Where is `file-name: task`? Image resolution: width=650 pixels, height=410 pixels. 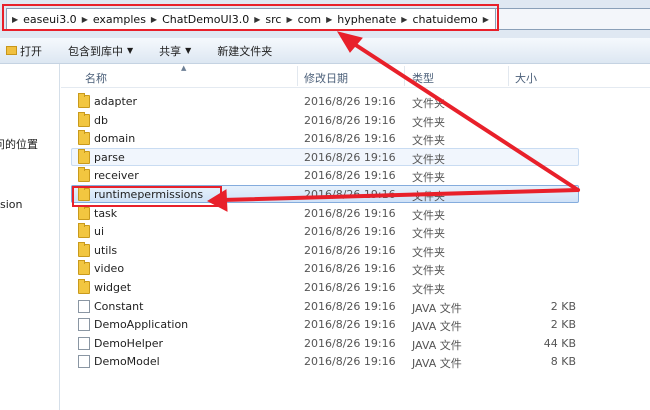 file-name: task is located at coordinates (106, 213).